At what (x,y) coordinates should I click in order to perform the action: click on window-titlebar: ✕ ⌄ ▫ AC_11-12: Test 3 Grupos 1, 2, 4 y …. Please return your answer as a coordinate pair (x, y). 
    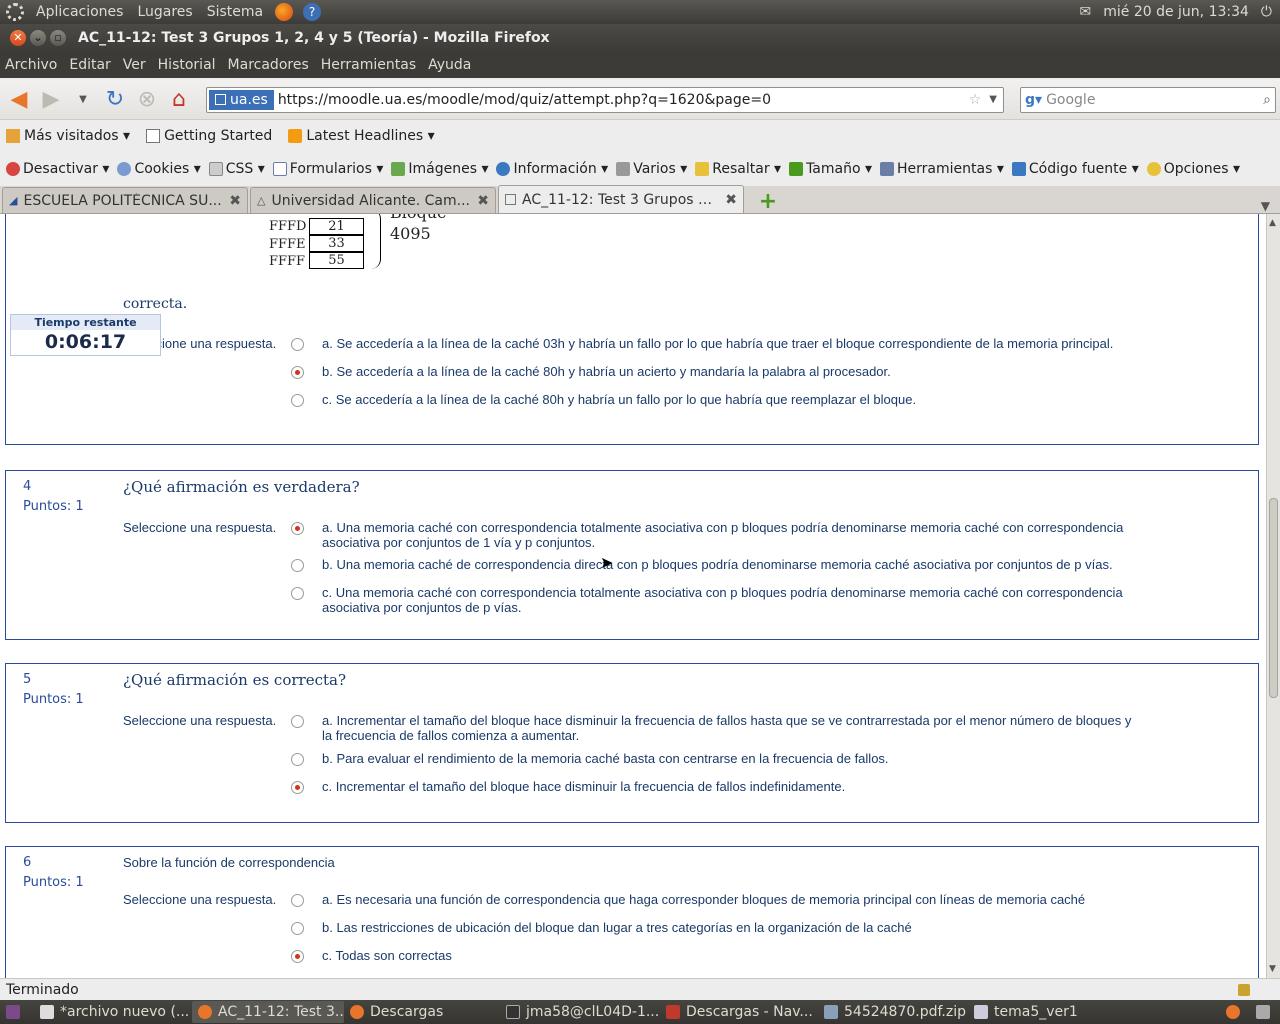
    Looking at the image, I should click on (640, 38).